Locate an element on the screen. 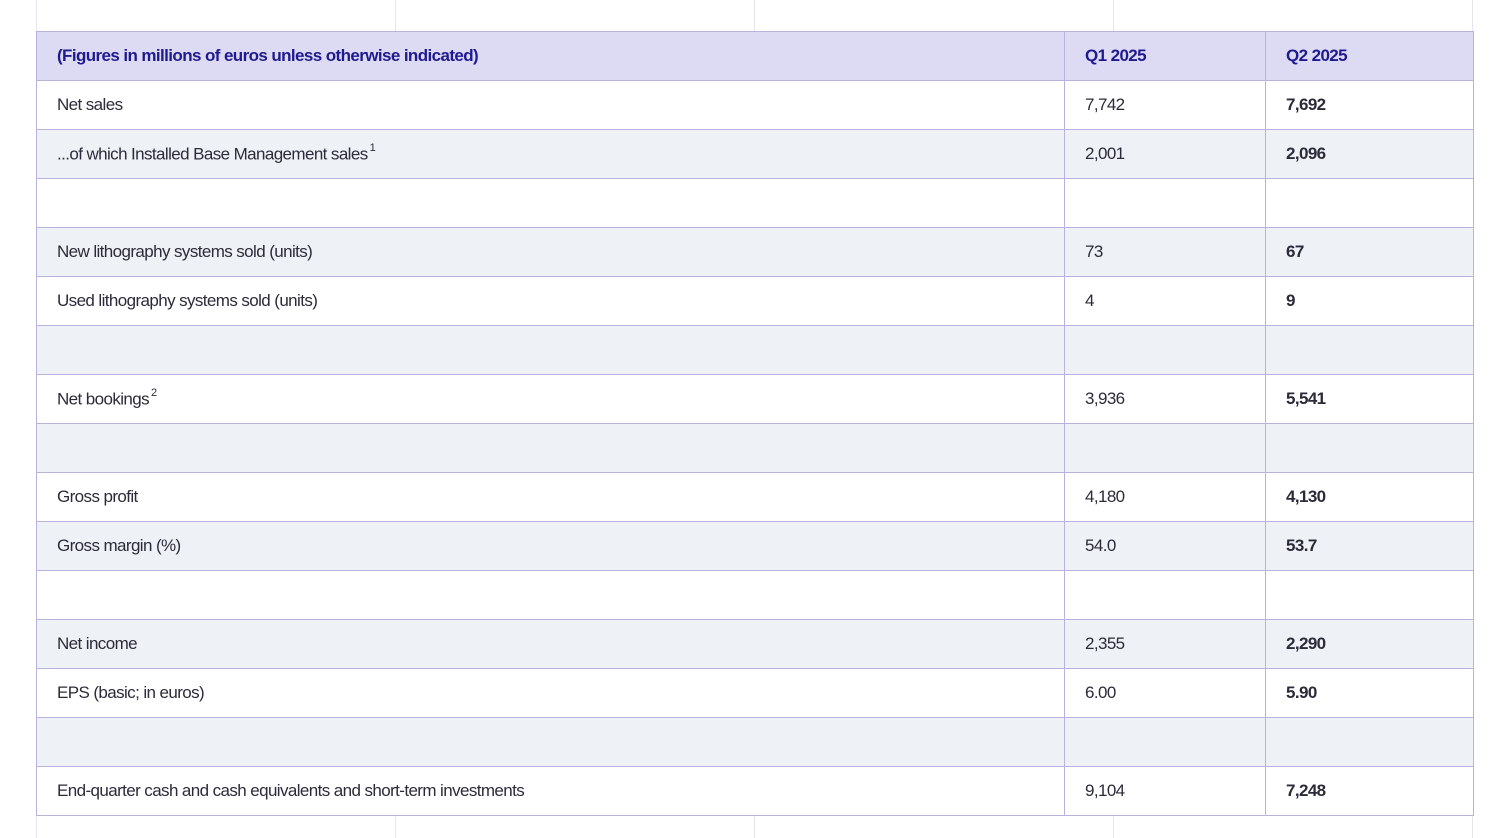 The height and width of the screenshot is (838, 1500). q2-2025-value: 5,541 is located at coordinates (1369, 399).